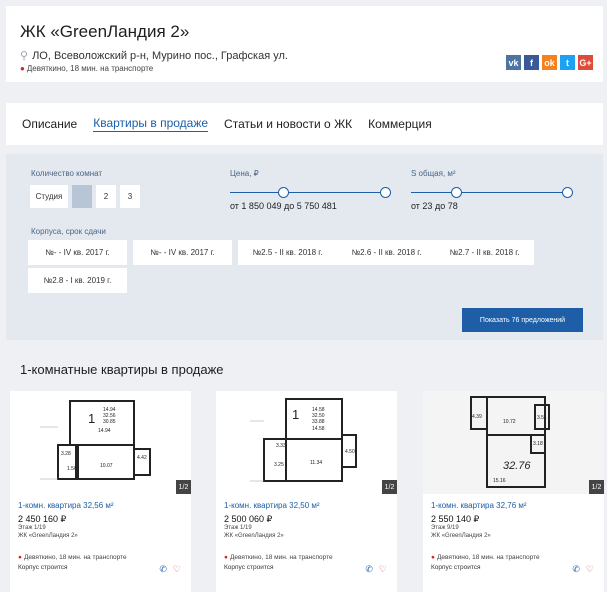 The image size is (607, 592). I want to click on section-title: 1-комнатные квартиры в продаже, so click(122, 369).